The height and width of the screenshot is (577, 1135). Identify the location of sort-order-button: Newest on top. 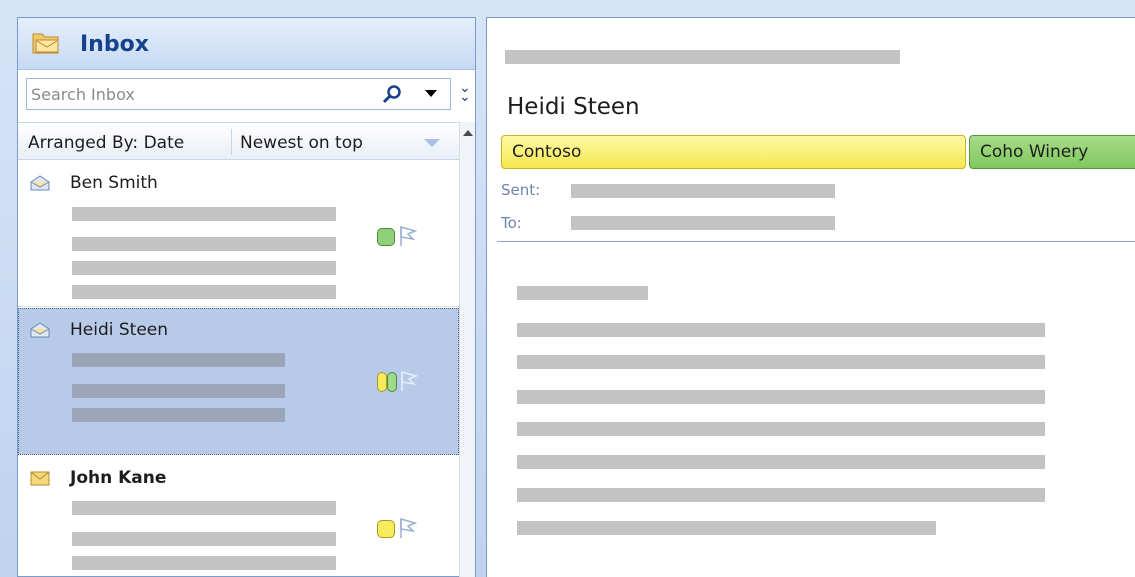
(301, 143).